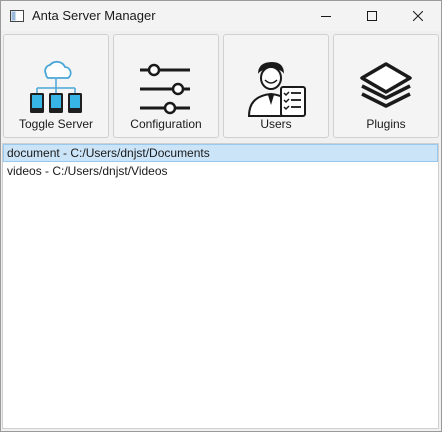 This screenshot has width=442, height=432. I want to click on plugins-label: Plugins, so click(386, 124).